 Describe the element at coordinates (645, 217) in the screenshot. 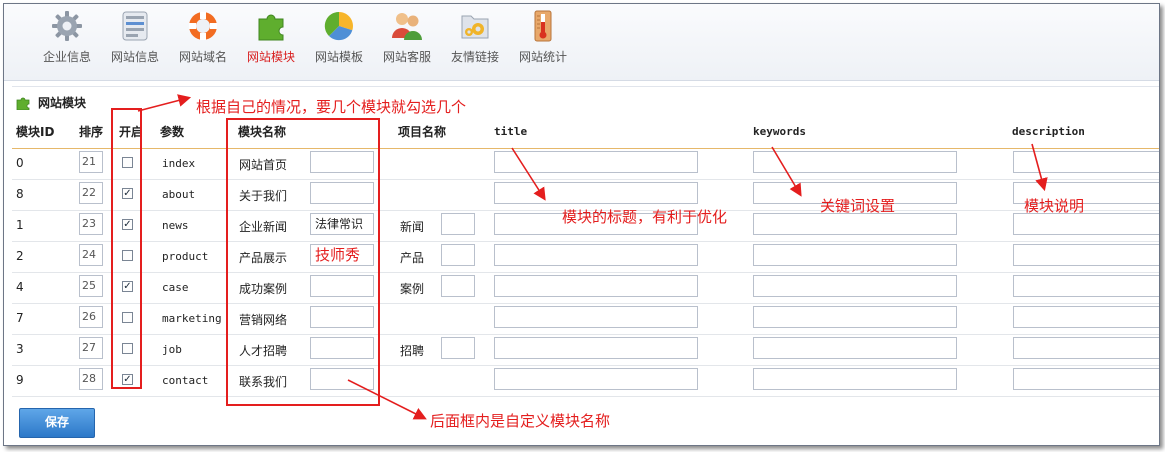

I see `annotation-title-note: 模块的标题，有利于优化` at that location.